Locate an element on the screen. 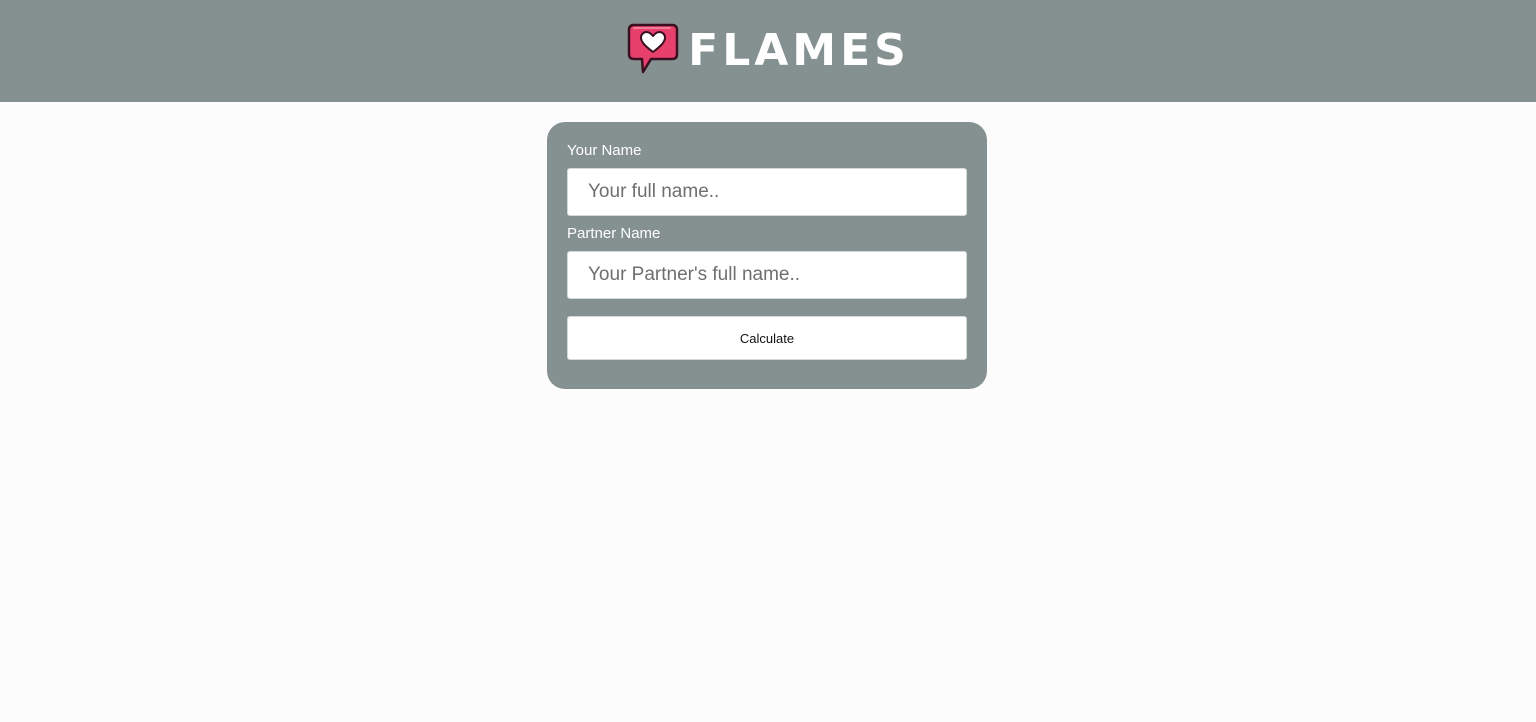 This screenshot has height=722, width=1536. flames-form-card: Your Name Partner Name Calculate is located at coordinates (767, 255).